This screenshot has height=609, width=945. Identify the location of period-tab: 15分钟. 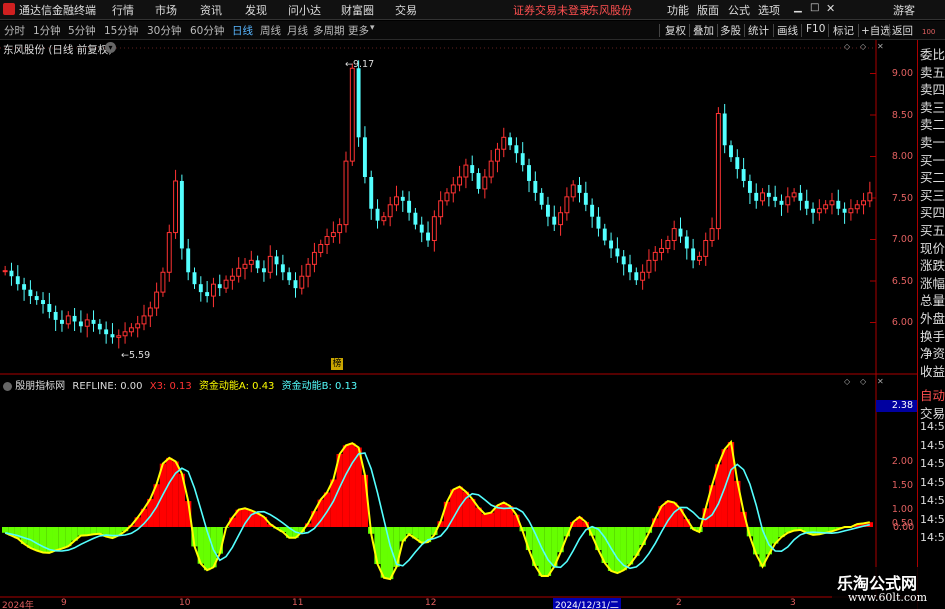
(121, 30).